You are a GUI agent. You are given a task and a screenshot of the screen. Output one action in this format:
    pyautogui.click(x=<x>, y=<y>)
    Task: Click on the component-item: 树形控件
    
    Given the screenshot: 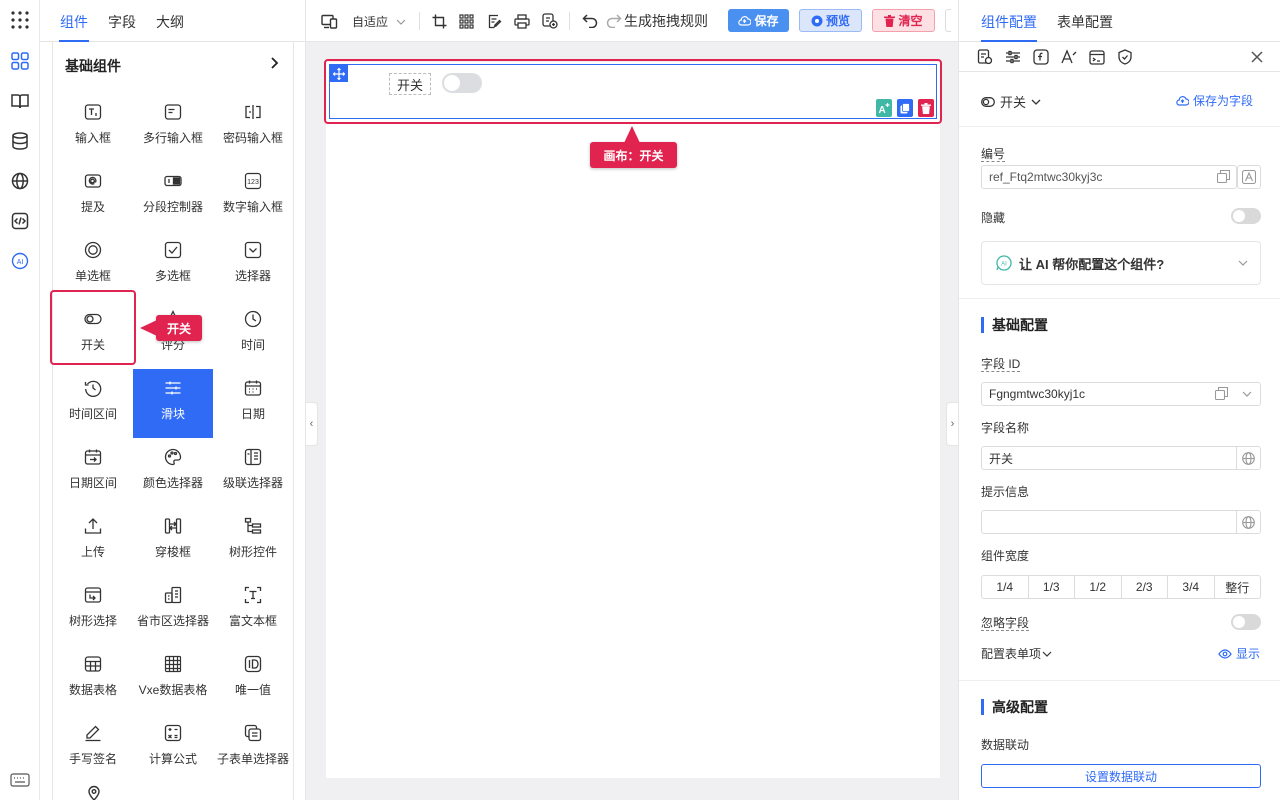 What is the action you would take?
    pyautogui.click(x=253, y=541)
    